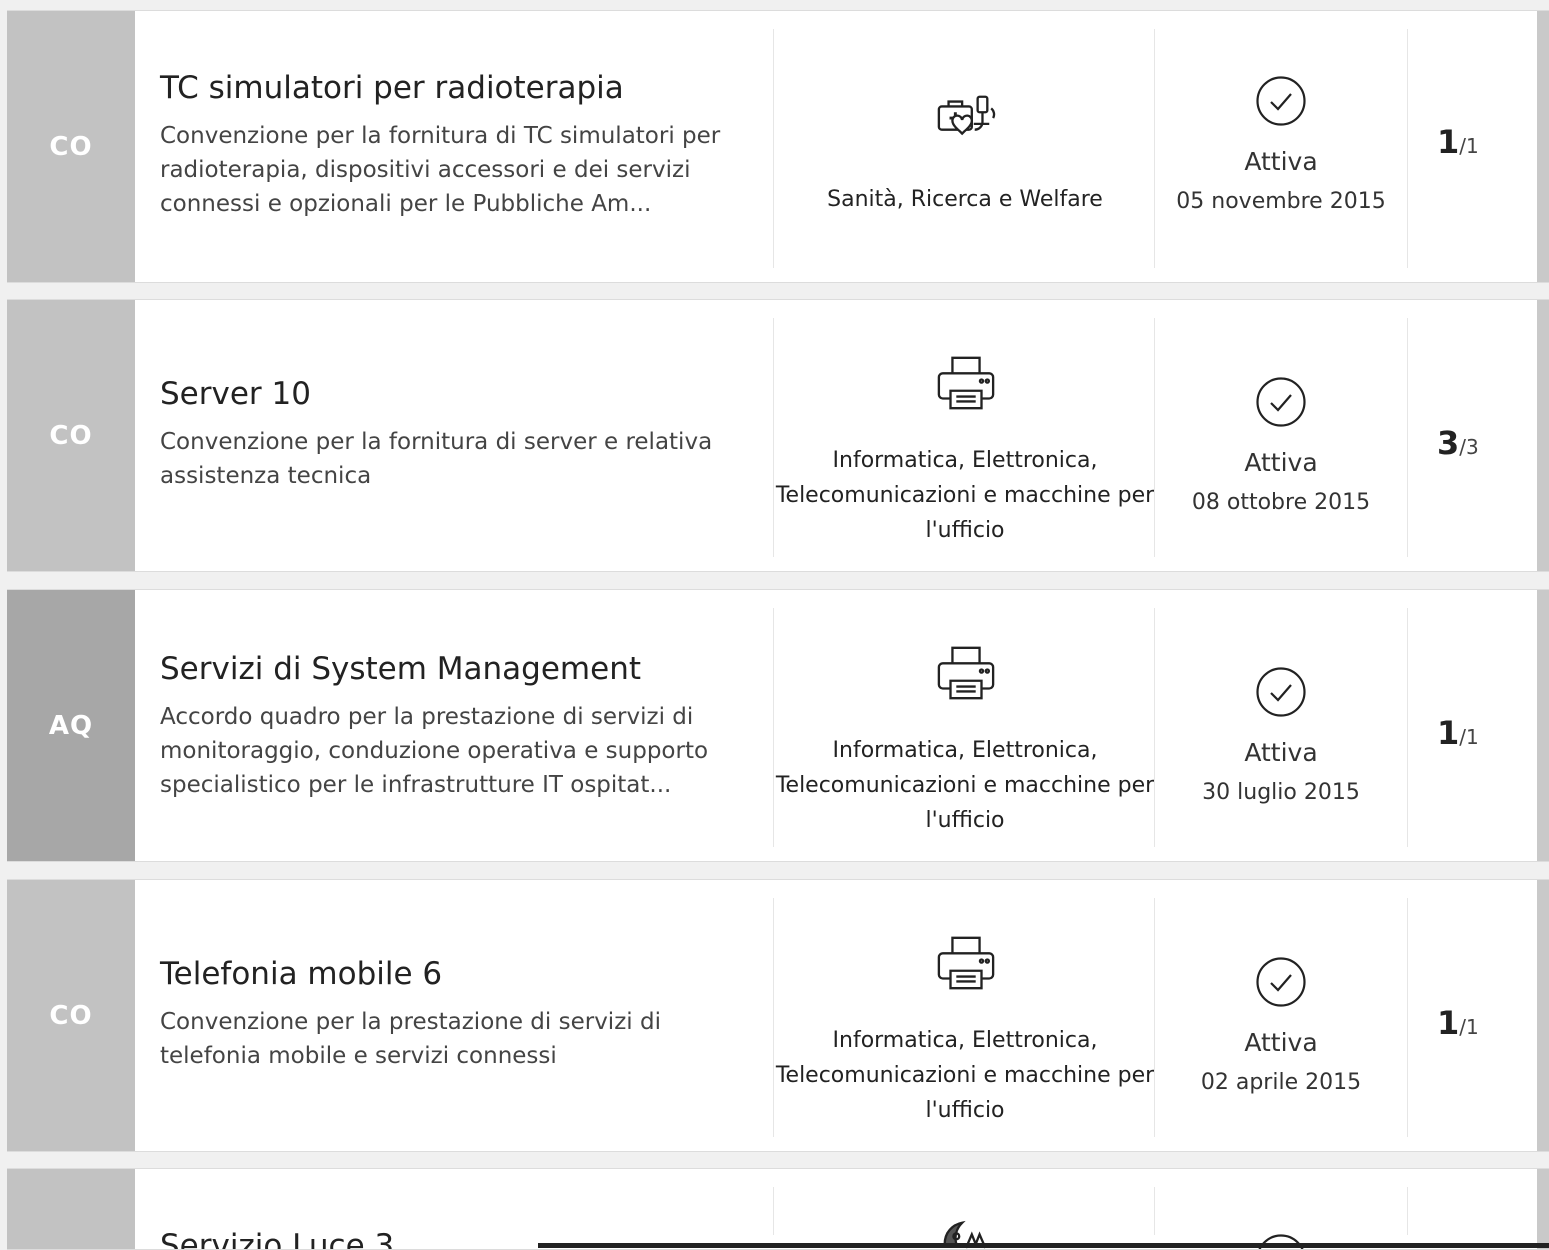 Image resolution: width=1549 pixels, height=1250 pixels. I want to click on status-date: 02 aprile 2015, so click(1281, 1082).